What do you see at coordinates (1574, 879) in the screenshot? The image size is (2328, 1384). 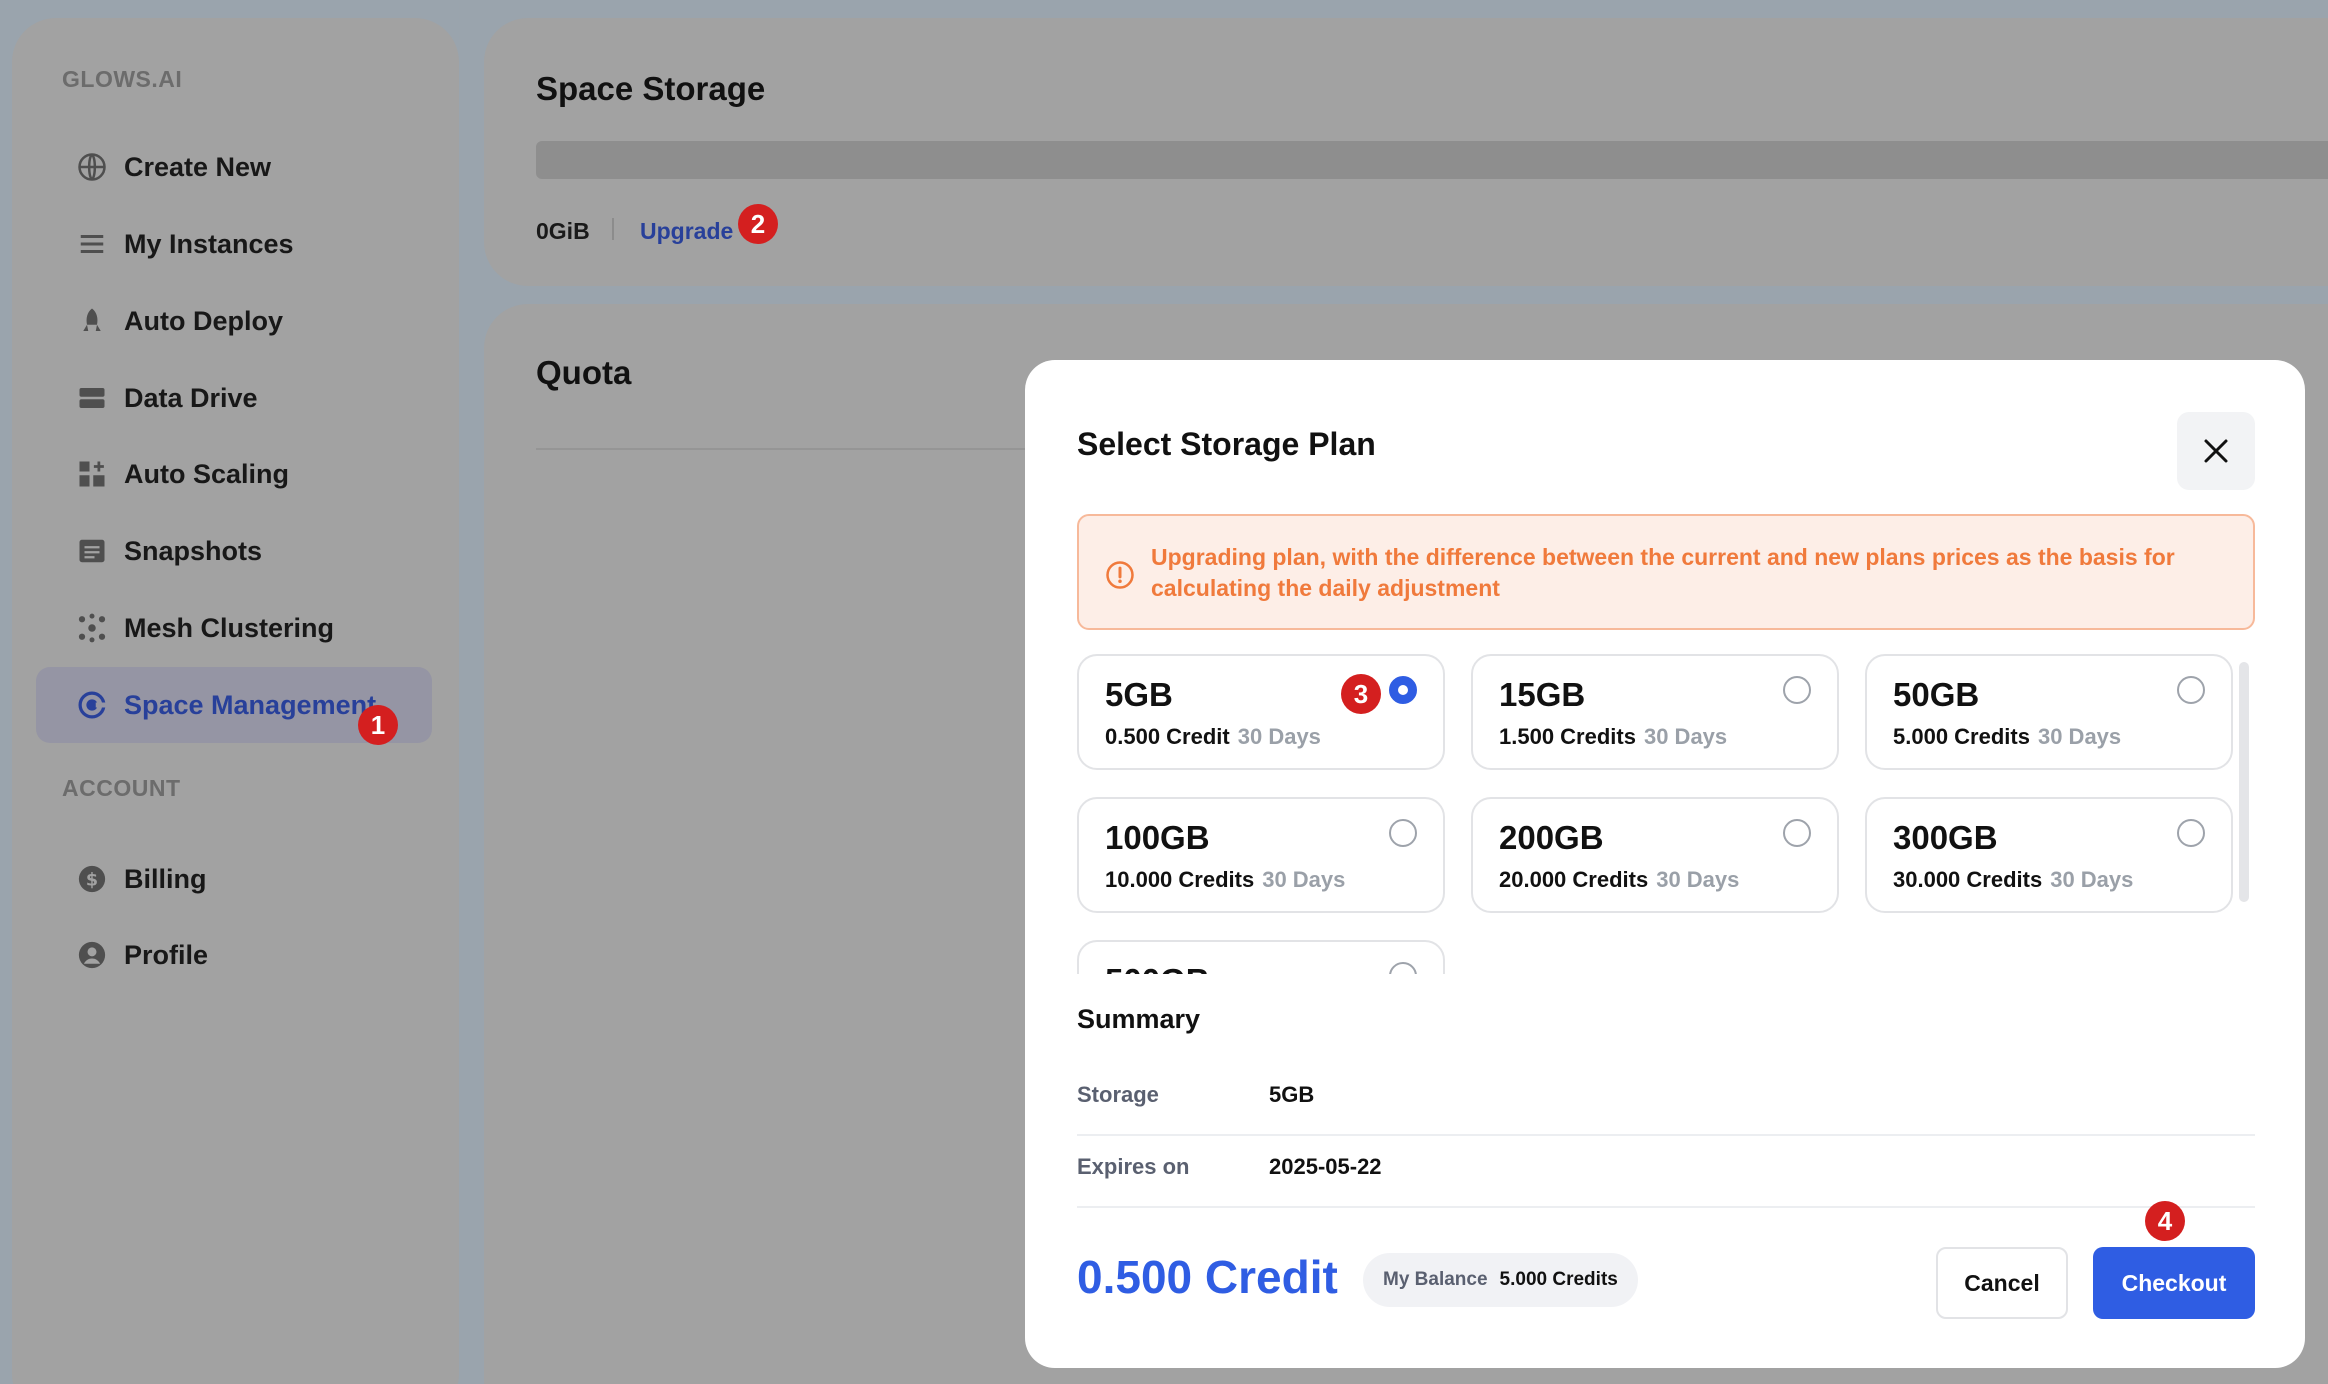 I see `plan-price-value: 20.000 Credits` at bounding box center [1574, 879].